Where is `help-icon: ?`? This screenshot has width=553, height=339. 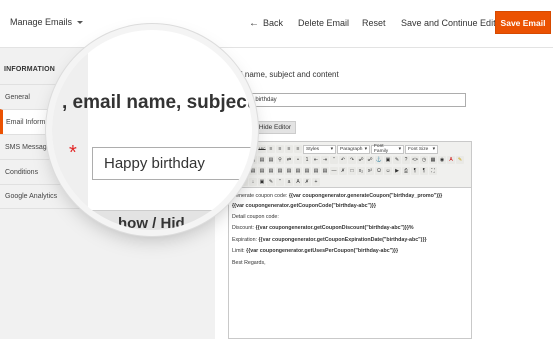 help-icon: ? is located at coordinates (406, 160).